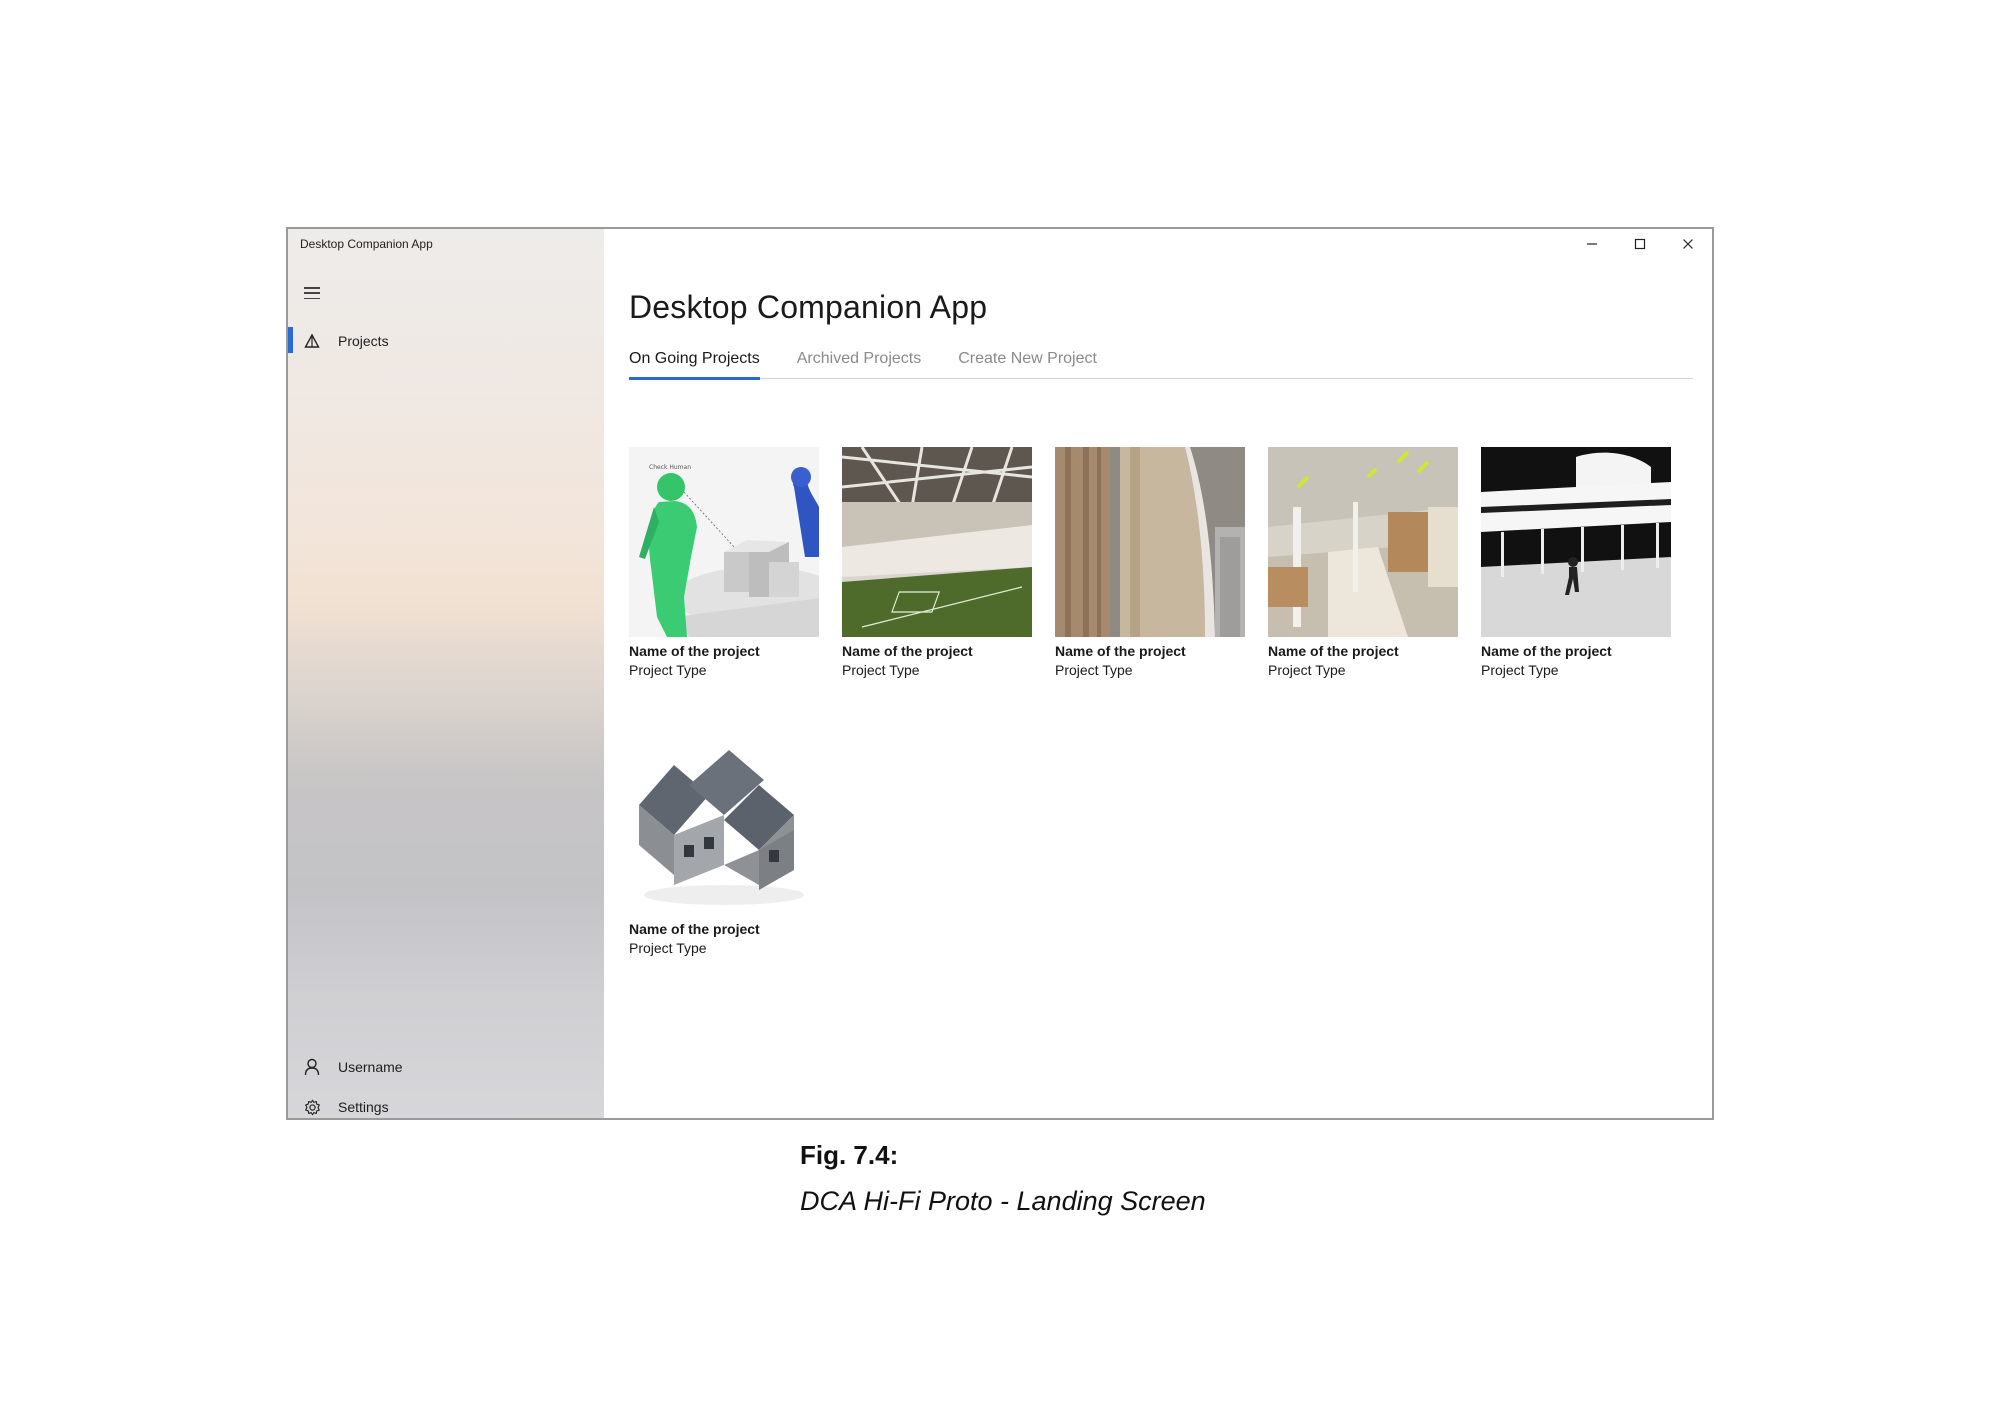 This screenshot has width=2000, height=1414. I want to click on tab-ongoing-projects: On Going Projects, so click(694, 363).